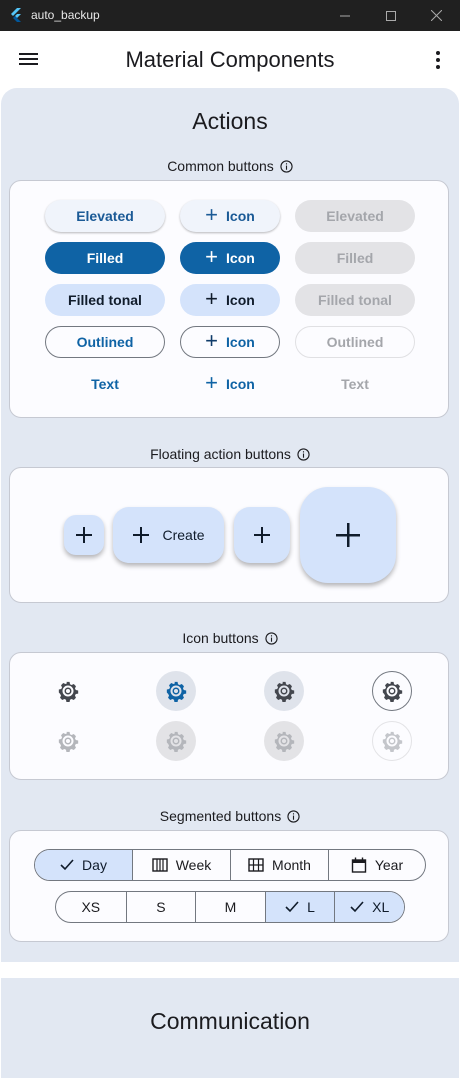  I want to click on common-buttons-title: Common buttons, so click(230, 166).